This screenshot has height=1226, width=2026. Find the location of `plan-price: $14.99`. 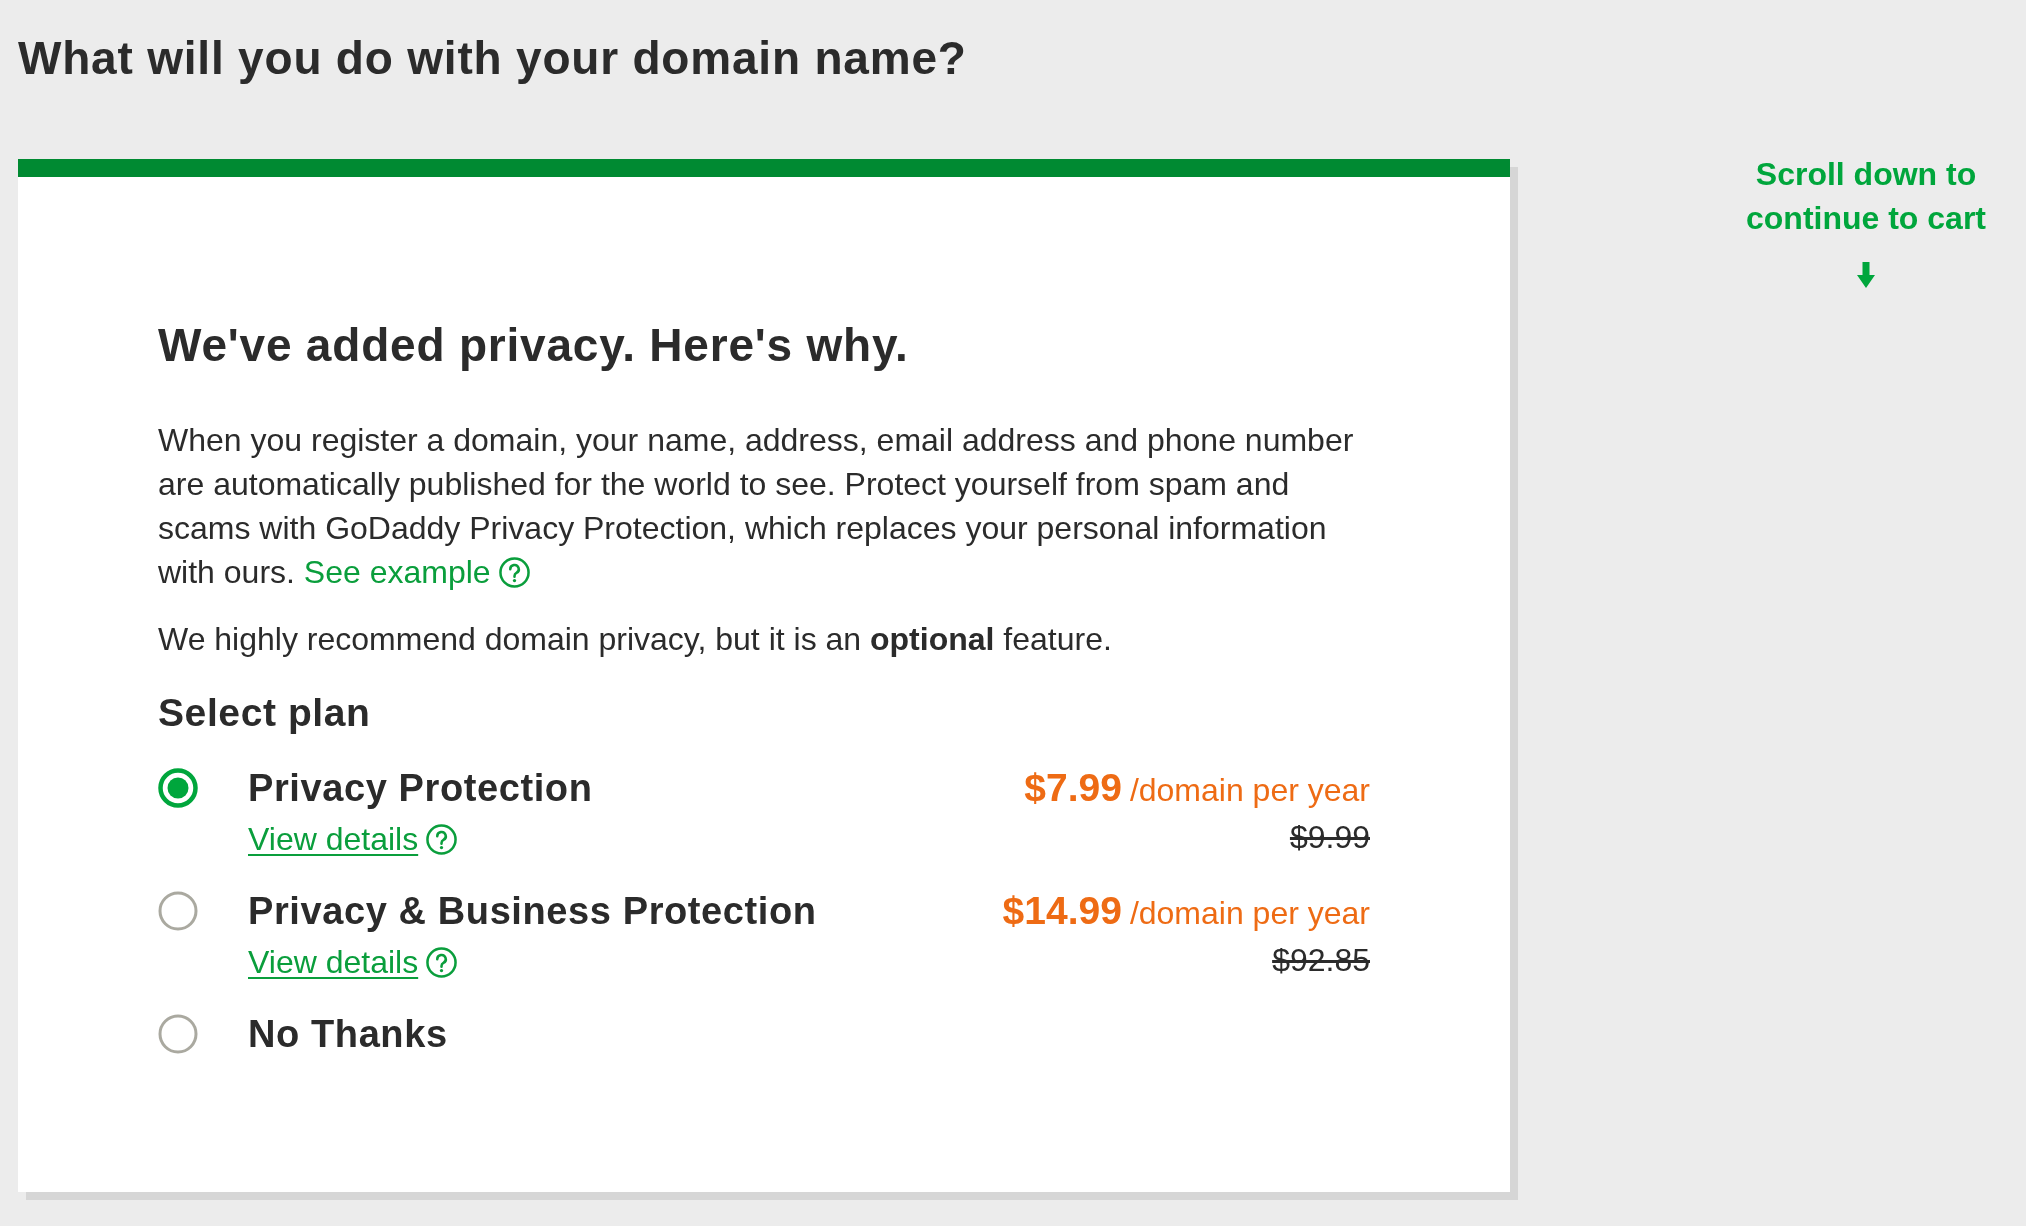

plan-price: $14.99 is located at coordinates (1062, 910).